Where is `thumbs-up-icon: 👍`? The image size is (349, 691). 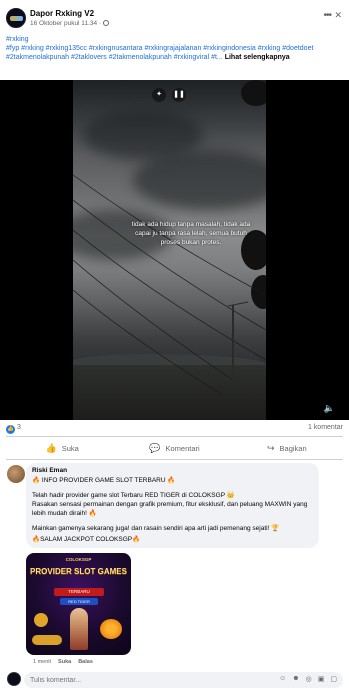 thumbs-up-icon: 👍 is located at coordinates (51, 447).